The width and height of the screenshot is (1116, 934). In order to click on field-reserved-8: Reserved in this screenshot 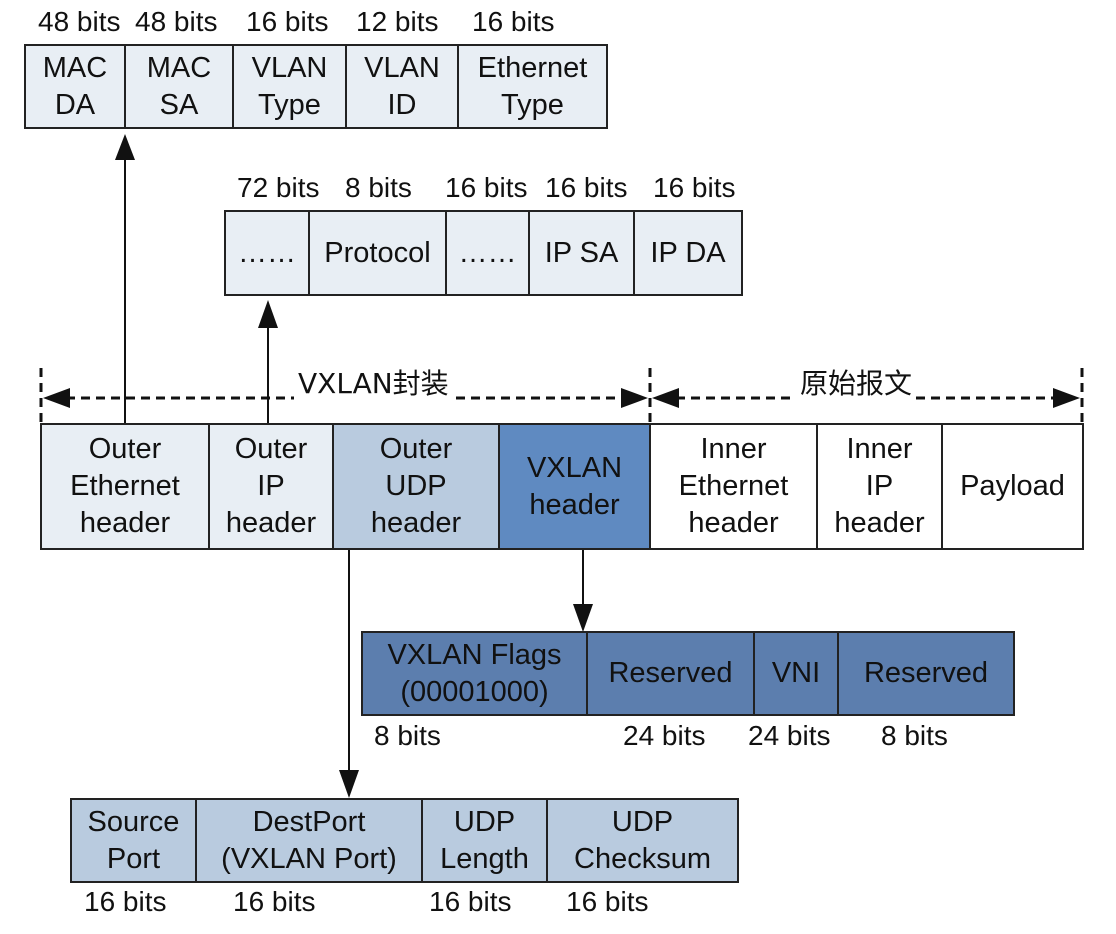, I will do `click(926, 673)`.